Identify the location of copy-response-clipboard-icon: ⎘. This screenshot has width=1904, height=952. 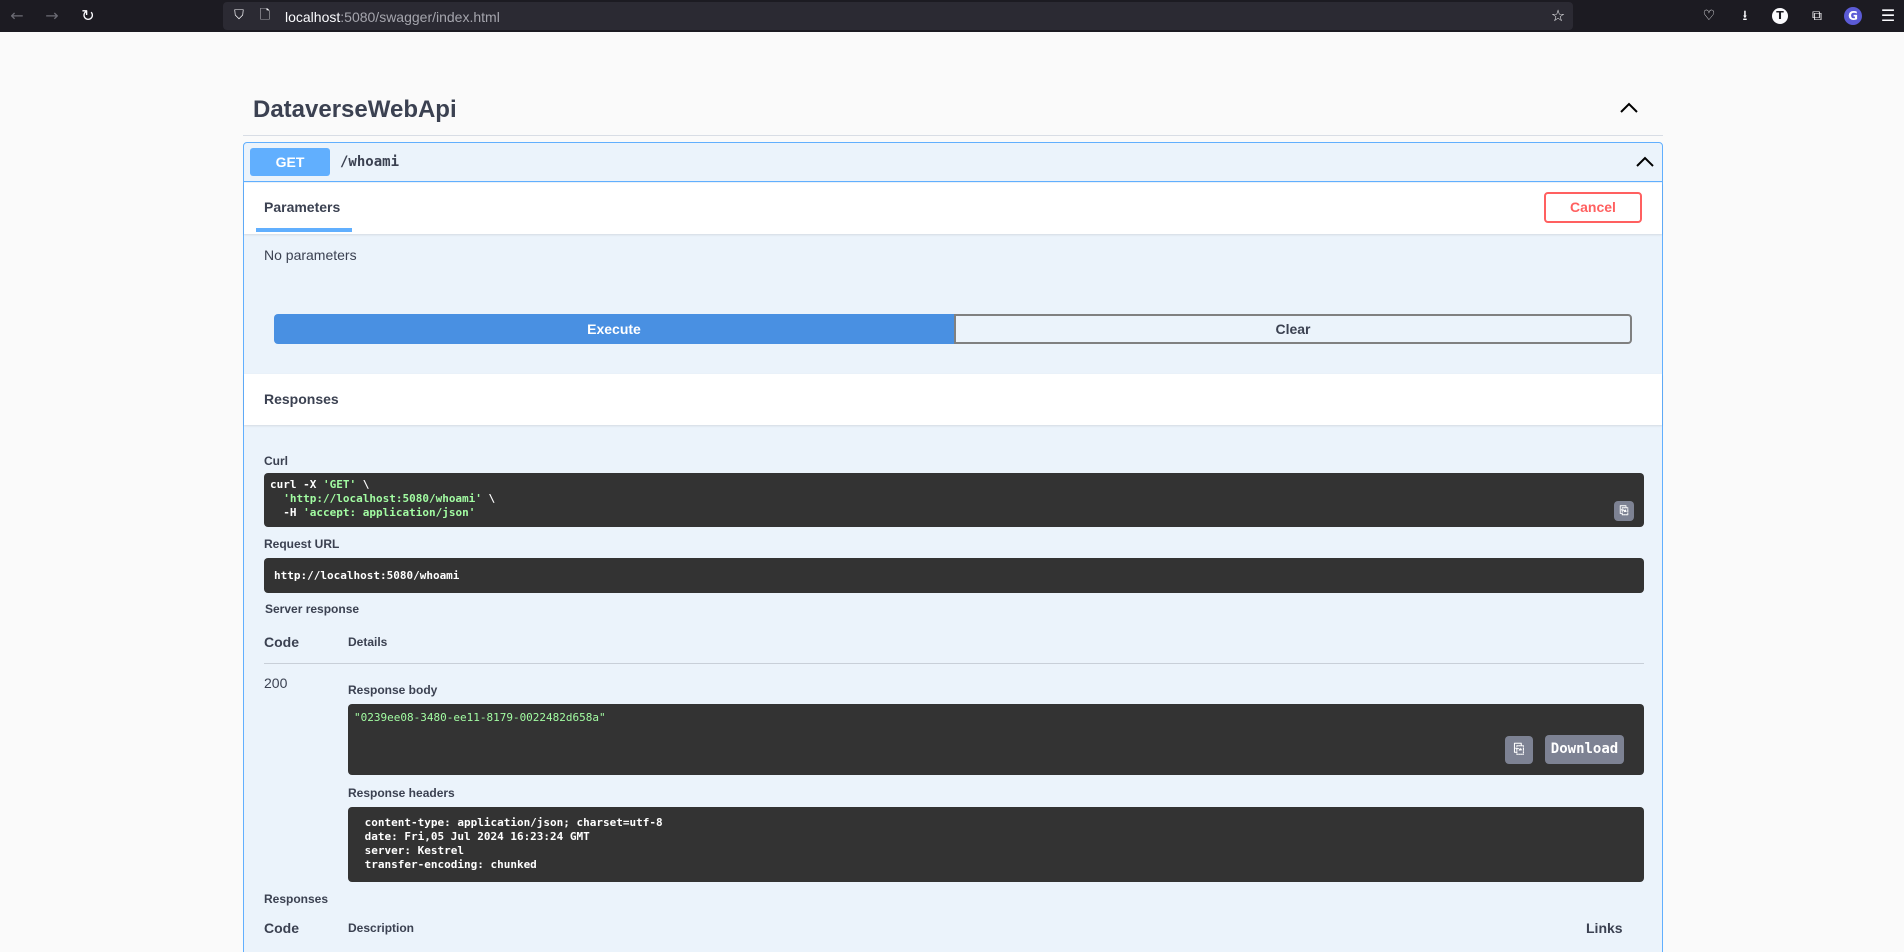
(1519, 750).